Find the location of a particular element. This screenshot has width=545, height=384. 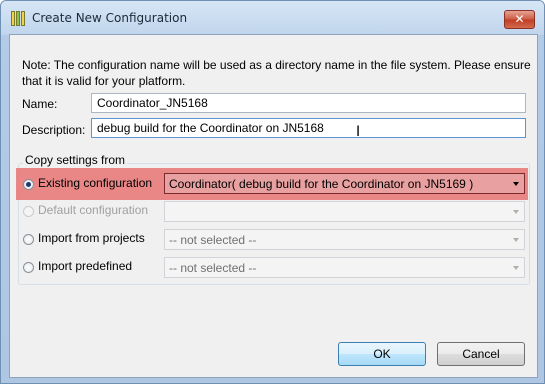

eclipse-config-icon is located at coordinates (18, 18).